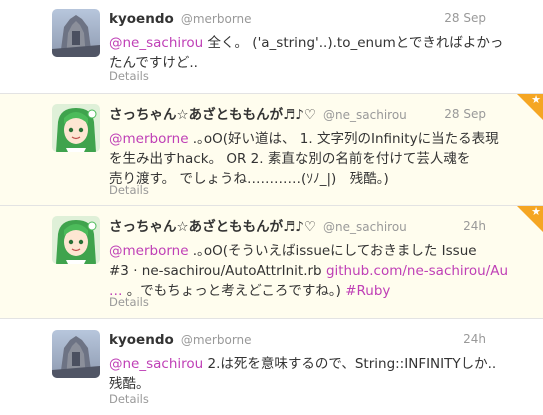 This screenshot has height=415, width=543. I want to click on tweet-header: さっちゃん☆あざとももんが♬♪♡ @ne_sachirou 28 Sep, so click(297, 114).